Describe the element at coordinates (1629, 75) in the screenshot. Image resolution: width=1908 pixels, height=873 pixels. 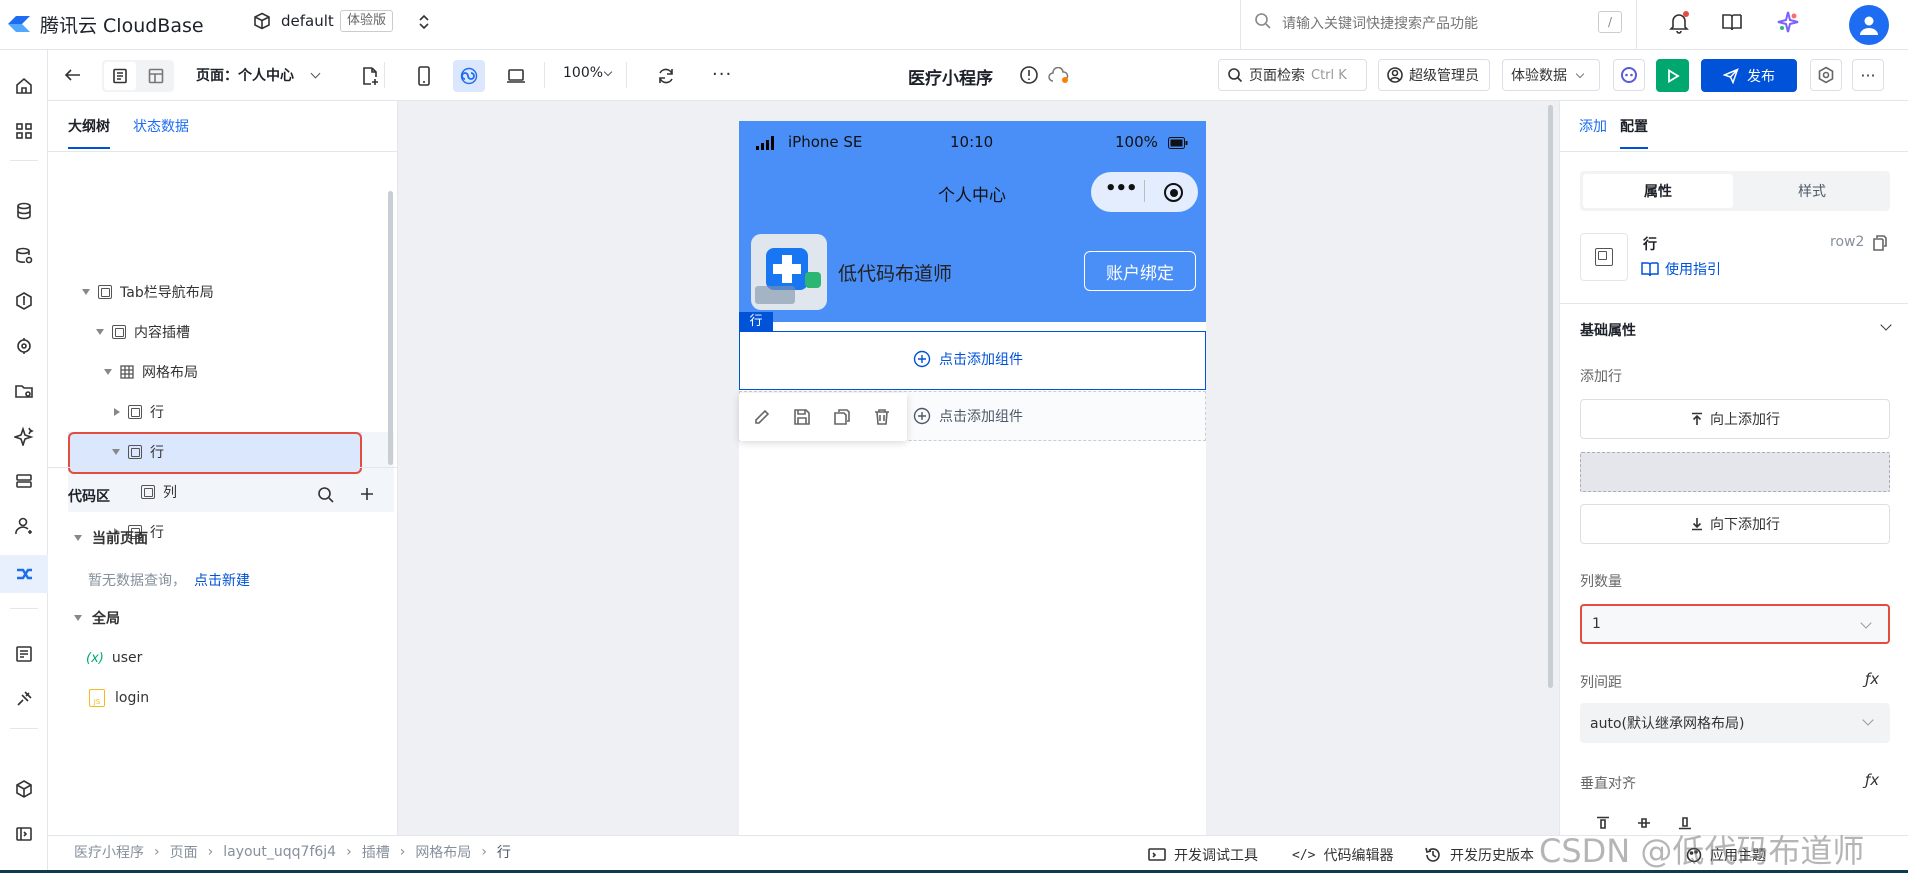
I see `ai-assistant-button` at that location.